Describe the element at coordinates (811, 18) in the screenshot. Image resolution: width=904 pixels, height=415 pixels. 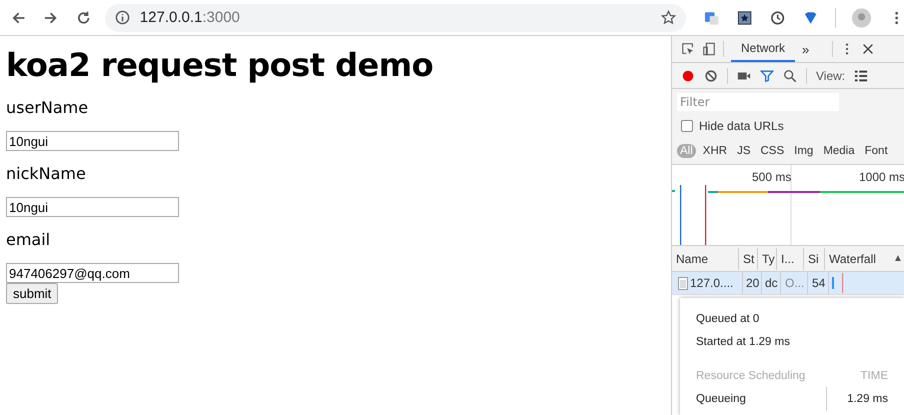
I see `gem-icon` at that location.